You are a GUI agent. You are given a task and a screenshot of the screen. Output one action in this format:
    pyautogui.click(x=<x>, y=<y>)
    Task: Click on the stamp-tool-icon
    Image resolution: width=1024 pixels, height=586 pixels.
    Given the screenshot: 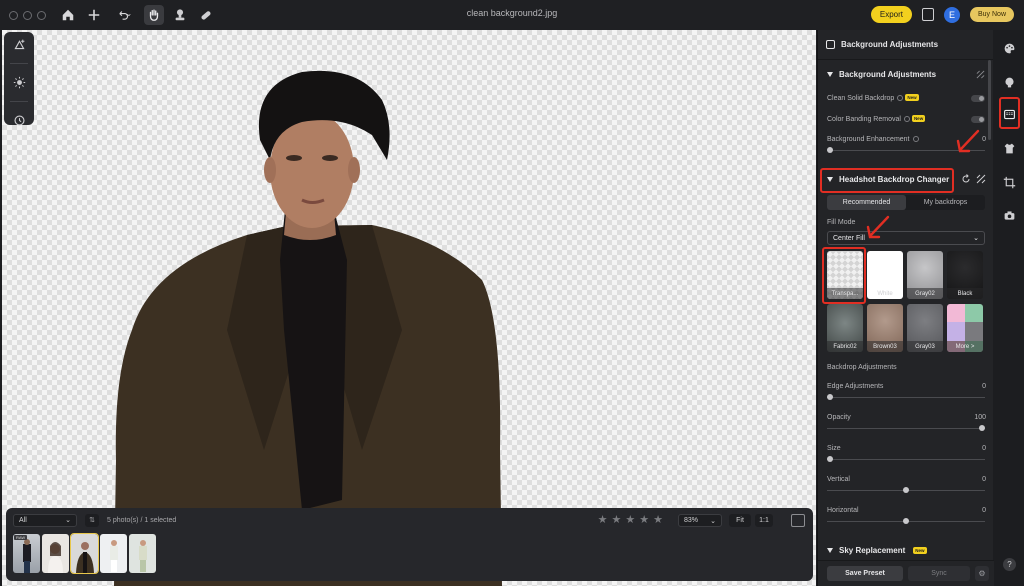 What is the action you would take?
    pyautogui.click(x=180, y=15)
    